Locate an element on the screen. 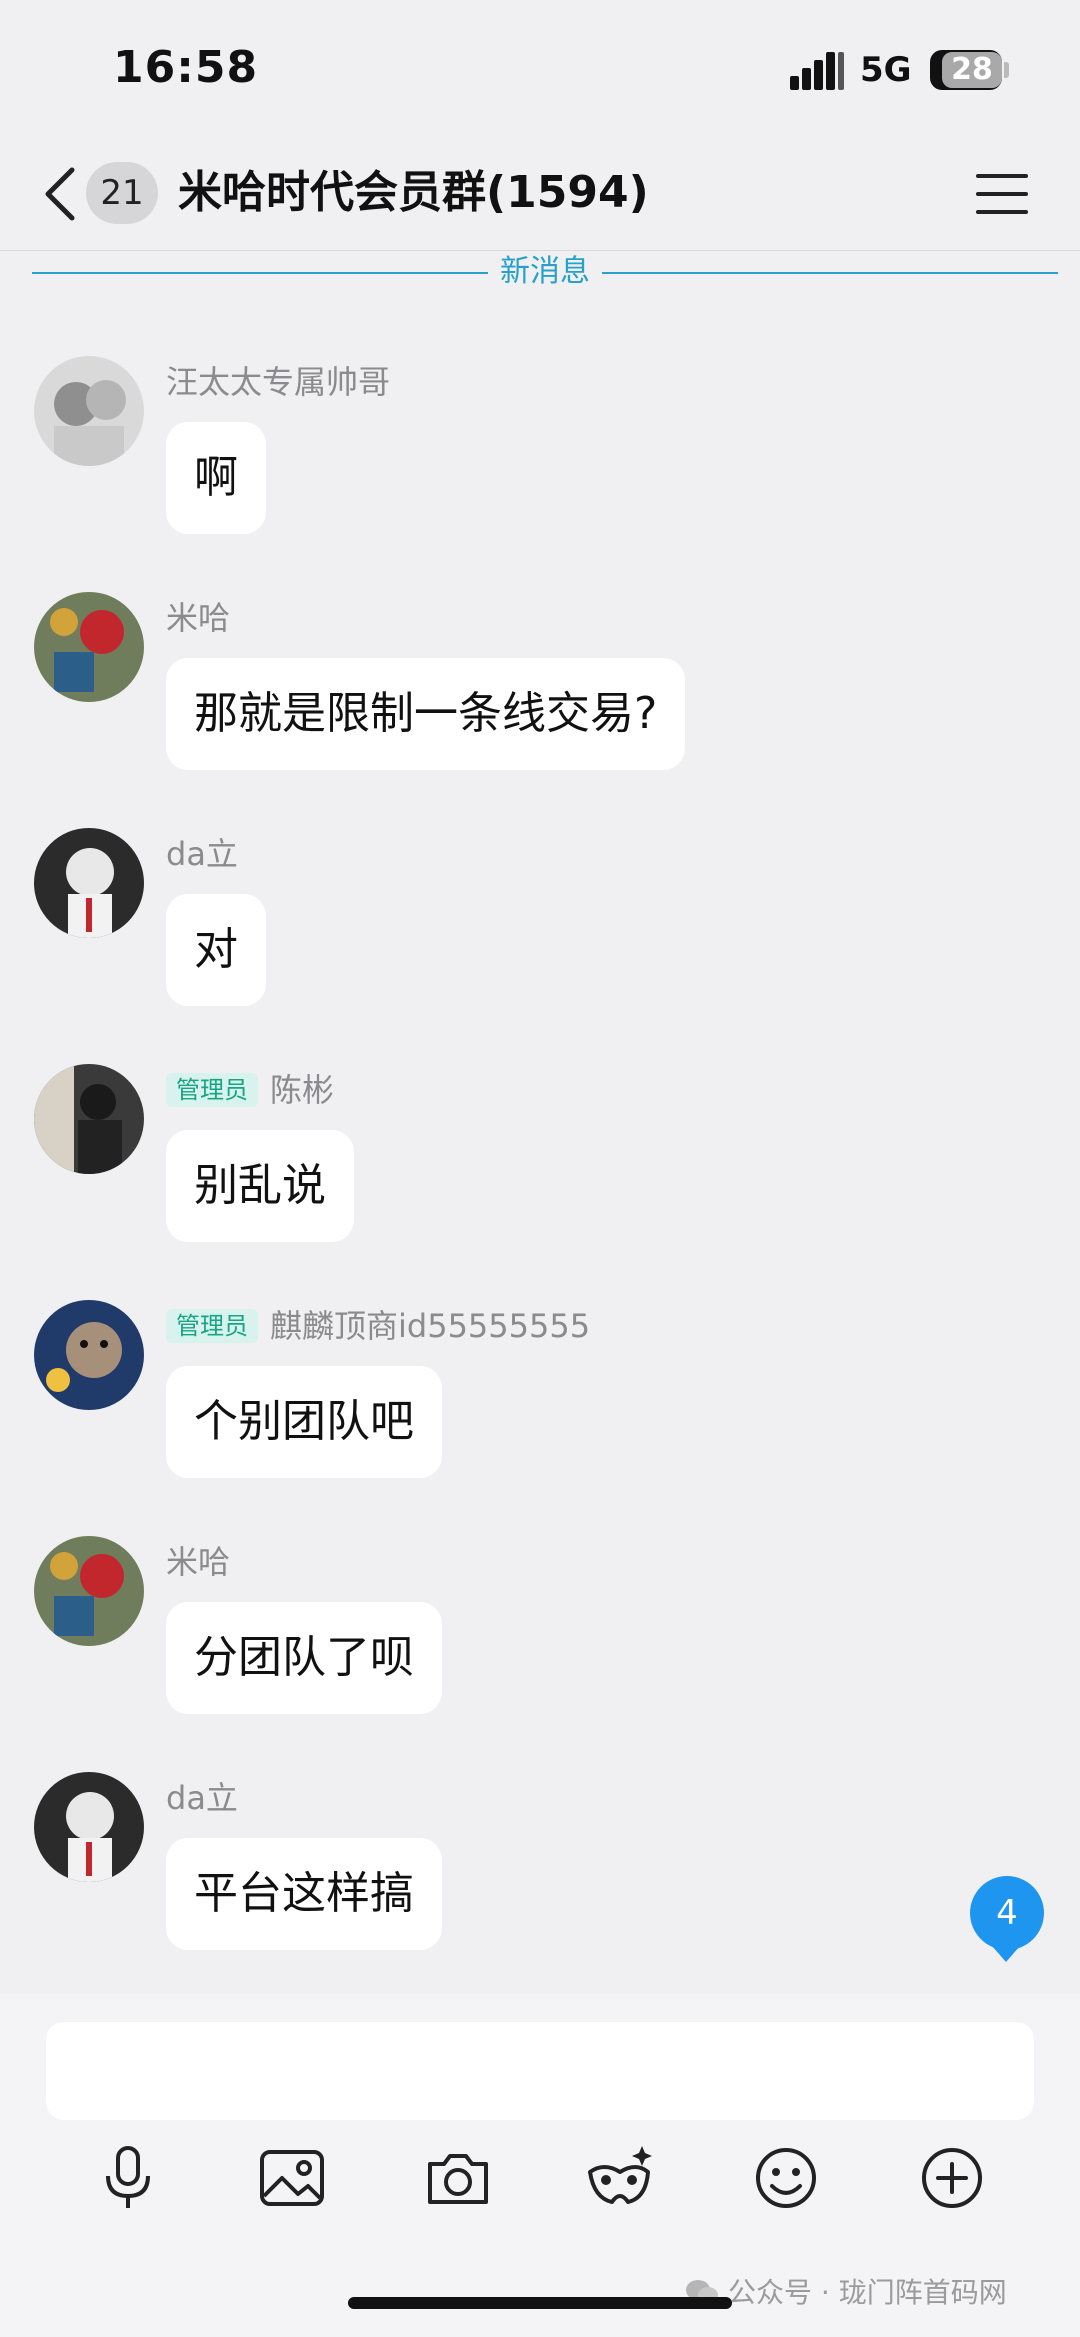 The width and height of the screenshot is (1080, 2337). emoji-icon is located at coordinates (786, 2178).